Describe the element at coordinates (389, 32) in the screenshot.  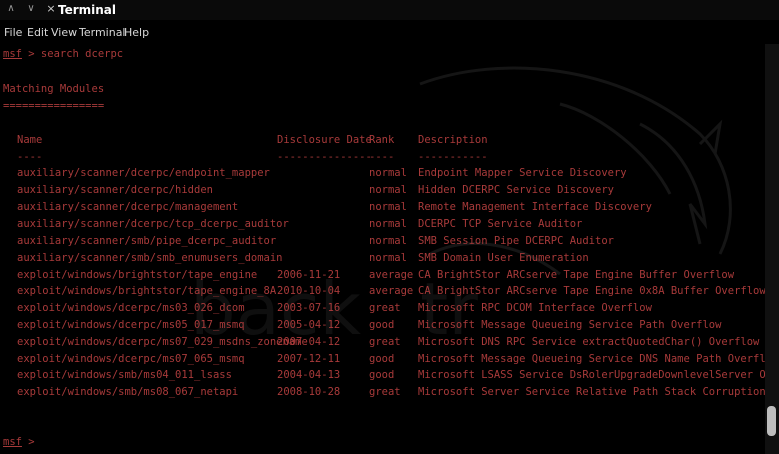
I see `menu-bar: File Edit View Terminal Help` at that location.